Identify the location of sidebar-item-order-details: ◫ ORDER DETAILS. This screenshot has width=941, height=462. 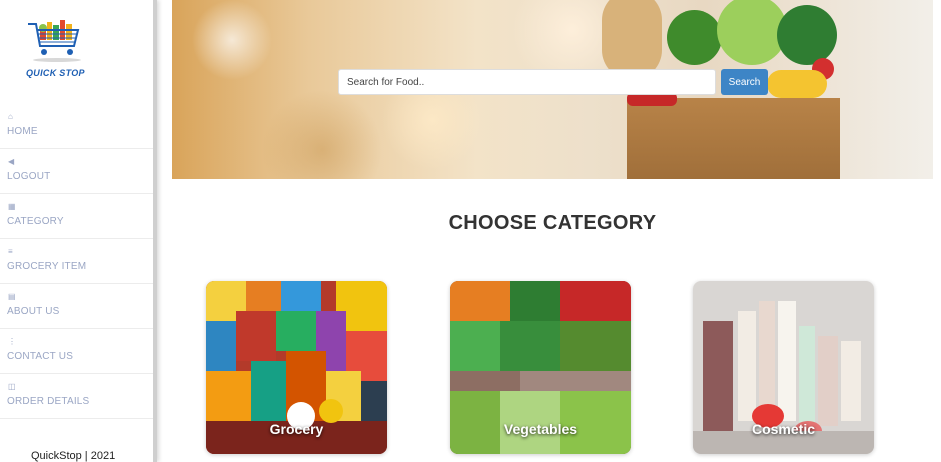
(76, 396).